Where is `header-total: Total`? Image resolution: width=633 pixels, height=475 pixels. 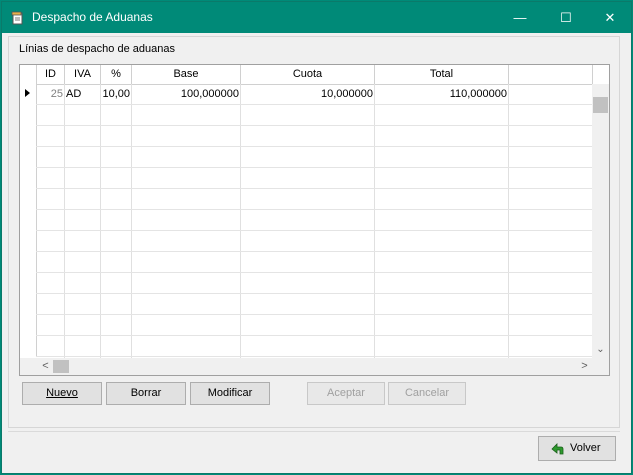
header-total: Total is located at coordinates (442, 74).